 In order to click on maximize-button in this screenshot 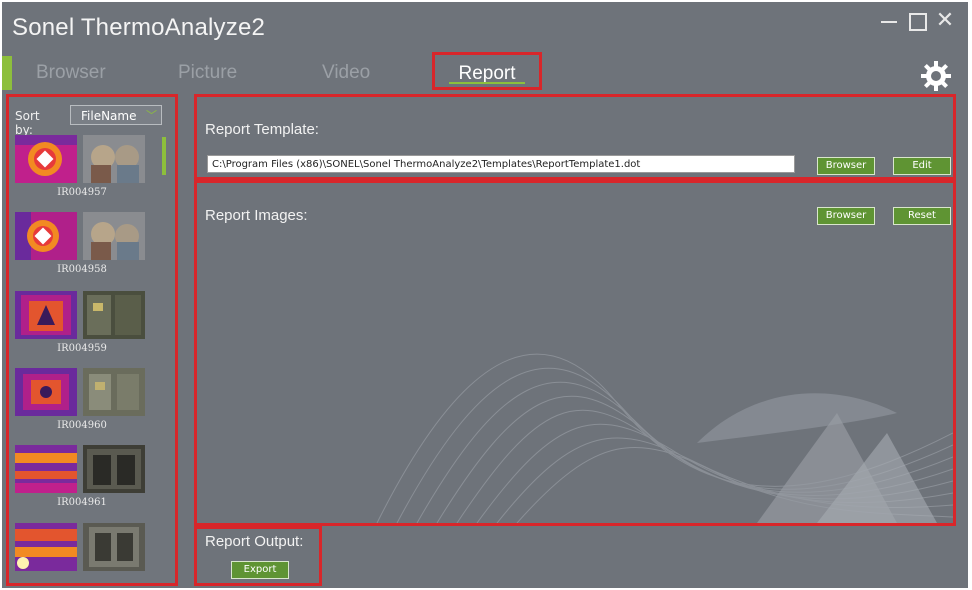, I will do `click(917, 21)`.